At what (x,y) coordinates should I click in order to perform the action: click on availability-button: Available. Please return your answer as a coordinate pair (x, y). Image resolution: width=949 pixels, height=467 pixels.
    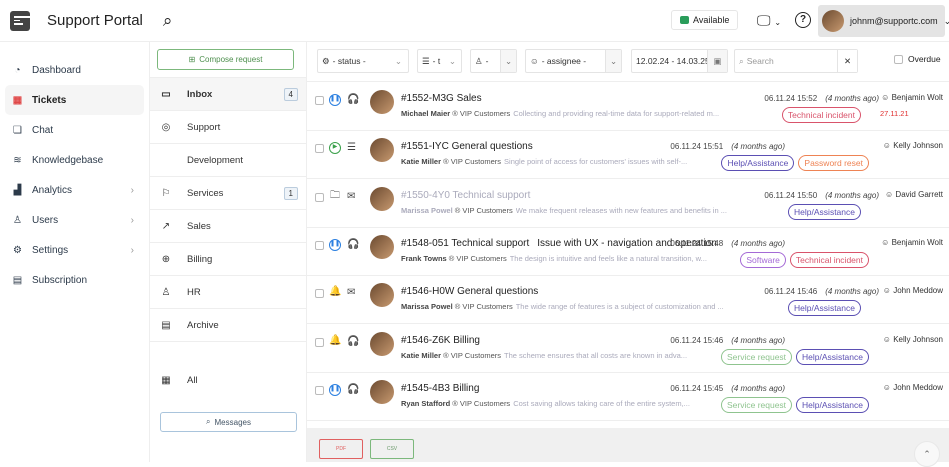
    Looking at the image, I should click on (705, 20).